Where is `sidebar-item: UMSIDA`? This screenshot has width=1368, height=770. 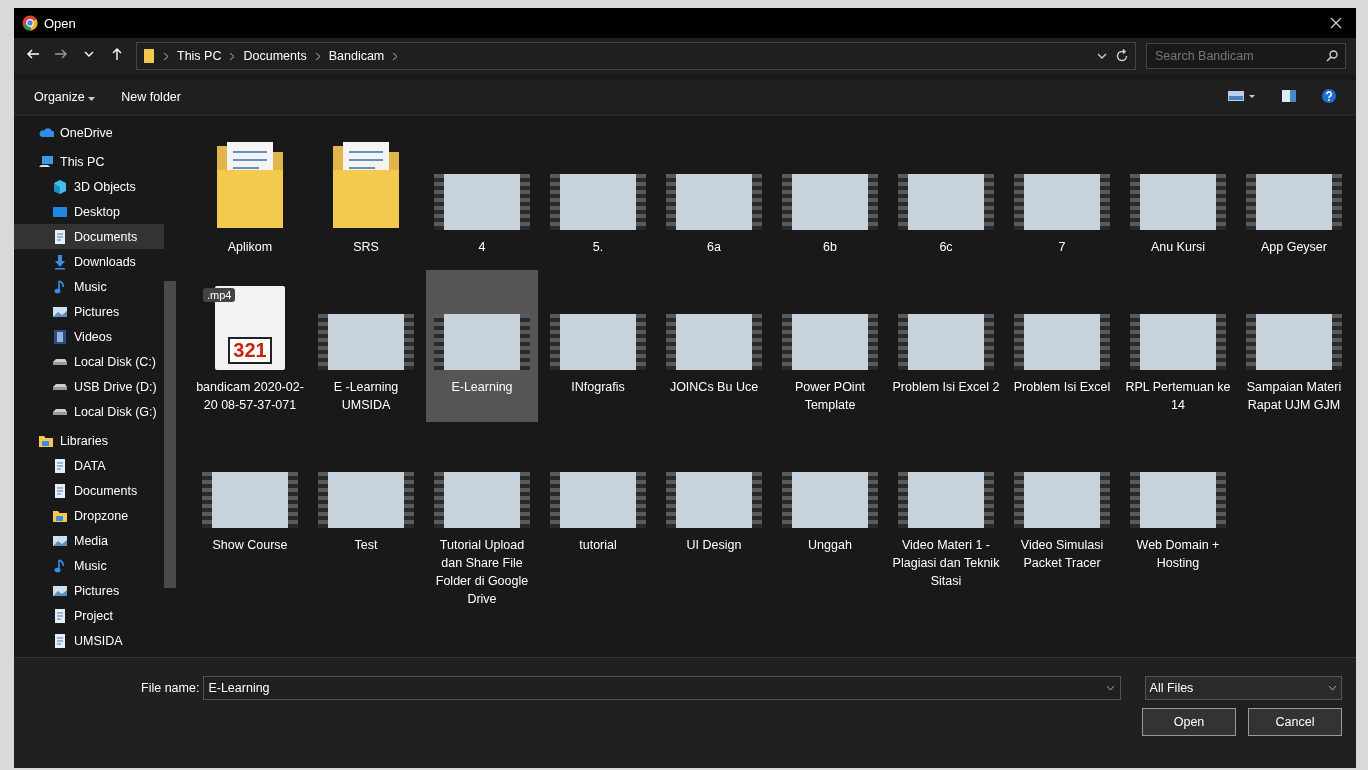 sidebar-item: UMSIDA is located at coordinates (89, 640).